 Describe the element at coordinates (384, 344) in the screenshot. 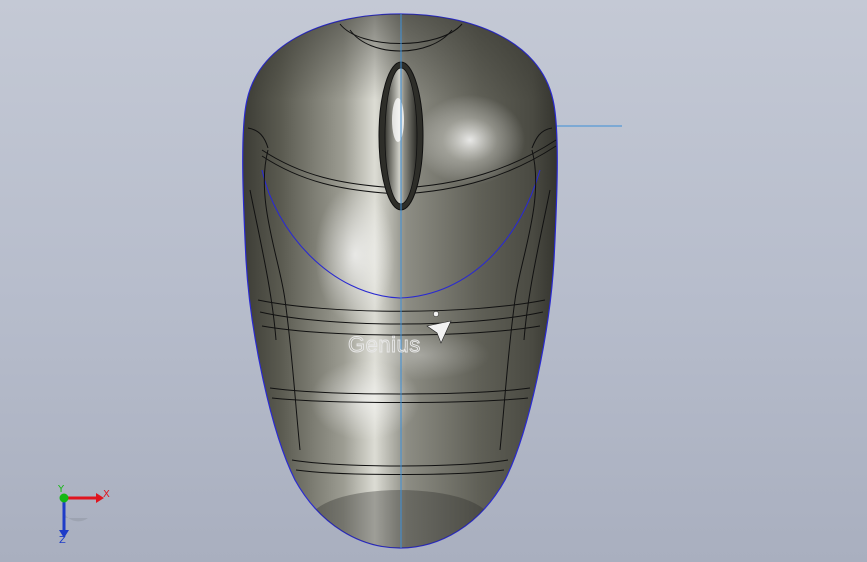

I see `brand-text: Genius` at that location.